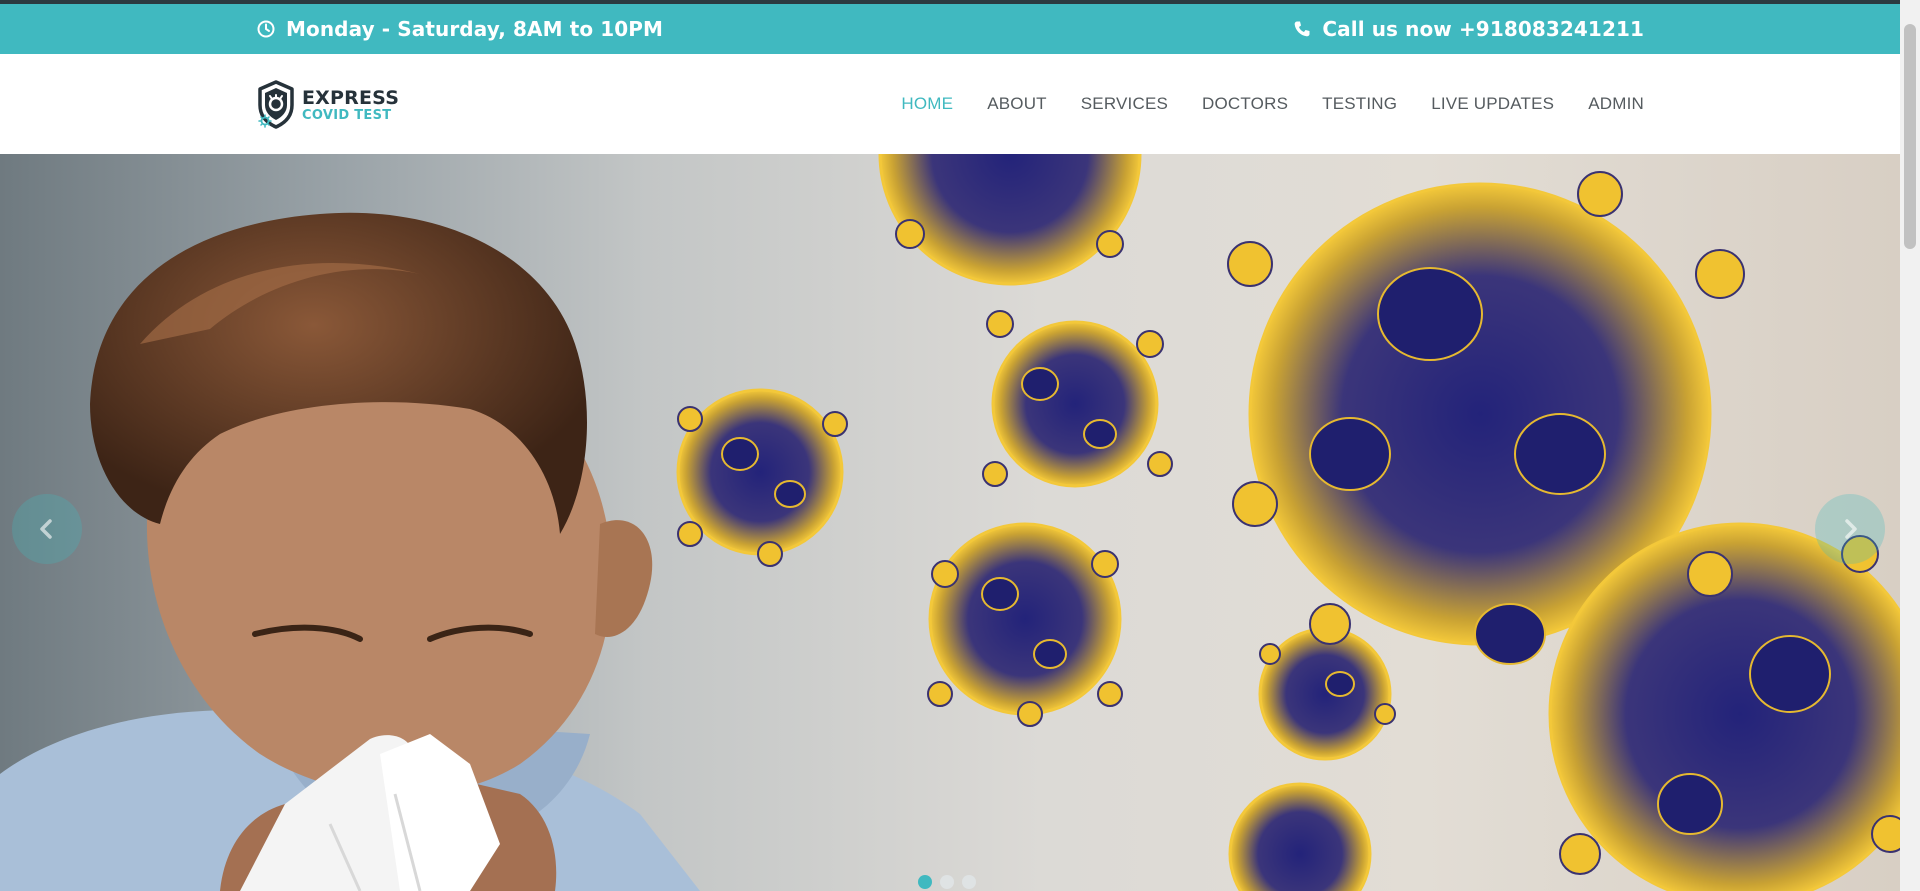 This screenshot has width=1920, height=891. I want to click on clock-icon, so click(266, 29).